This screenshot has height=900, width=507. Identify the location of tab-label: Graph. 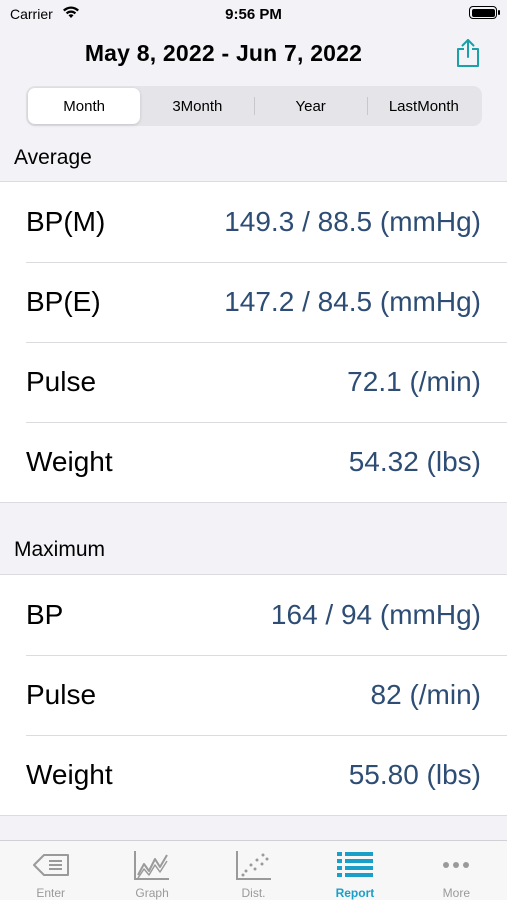
(152, 893).